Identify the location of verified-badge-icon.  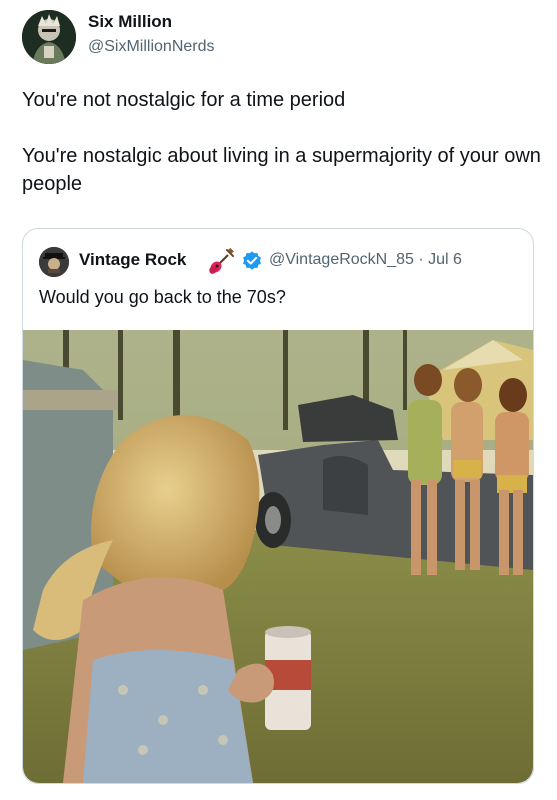
(252, 260).